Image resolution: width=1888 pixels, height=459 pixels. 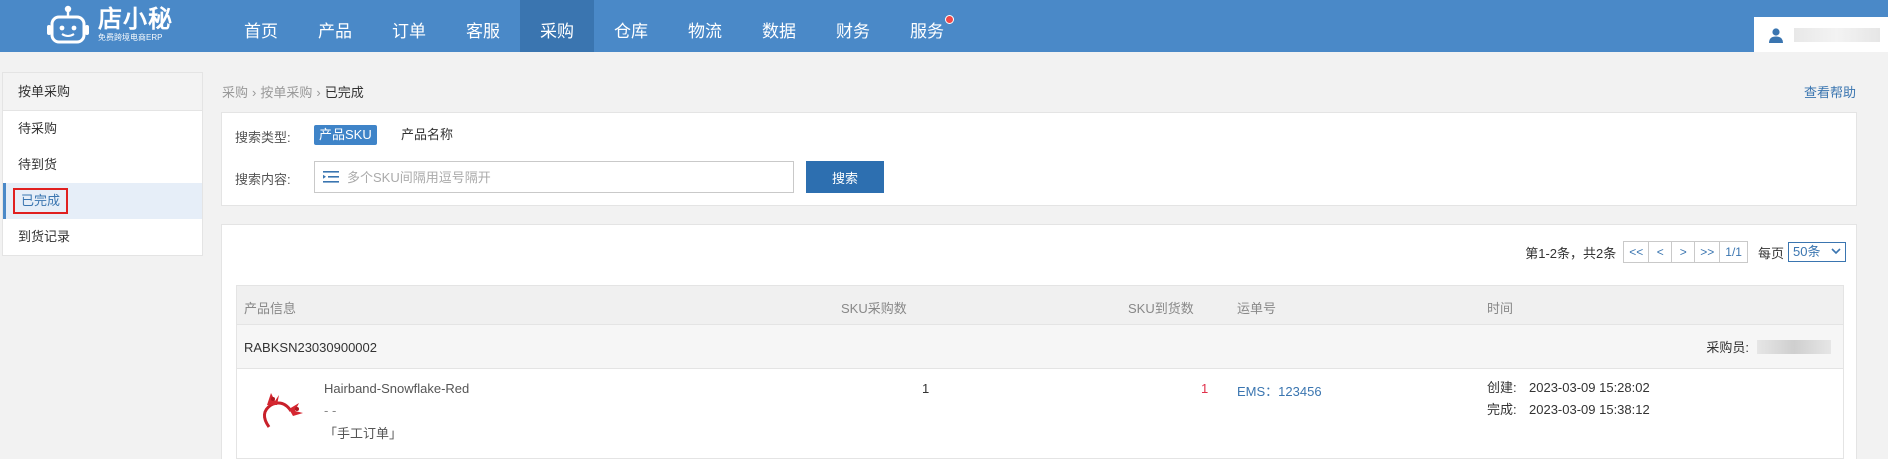 I want to click on search-type-sku: 产品SKU, so click(x=345, y=135).